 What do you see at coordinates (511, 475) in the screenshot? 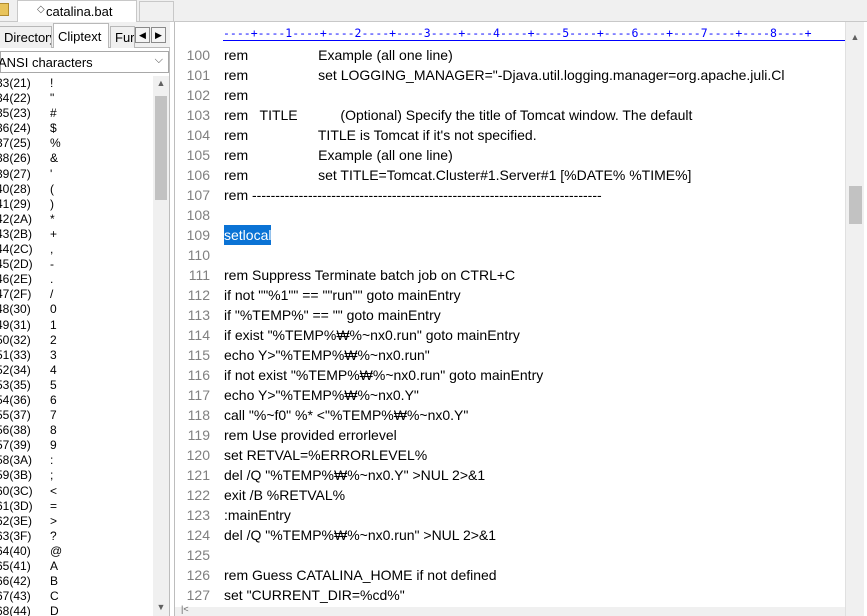
I see `editor-line: 121 del /Q "%TEMP%₩%~nx0.Y" >NUL 2>&1` at bounding box center [511, 475].